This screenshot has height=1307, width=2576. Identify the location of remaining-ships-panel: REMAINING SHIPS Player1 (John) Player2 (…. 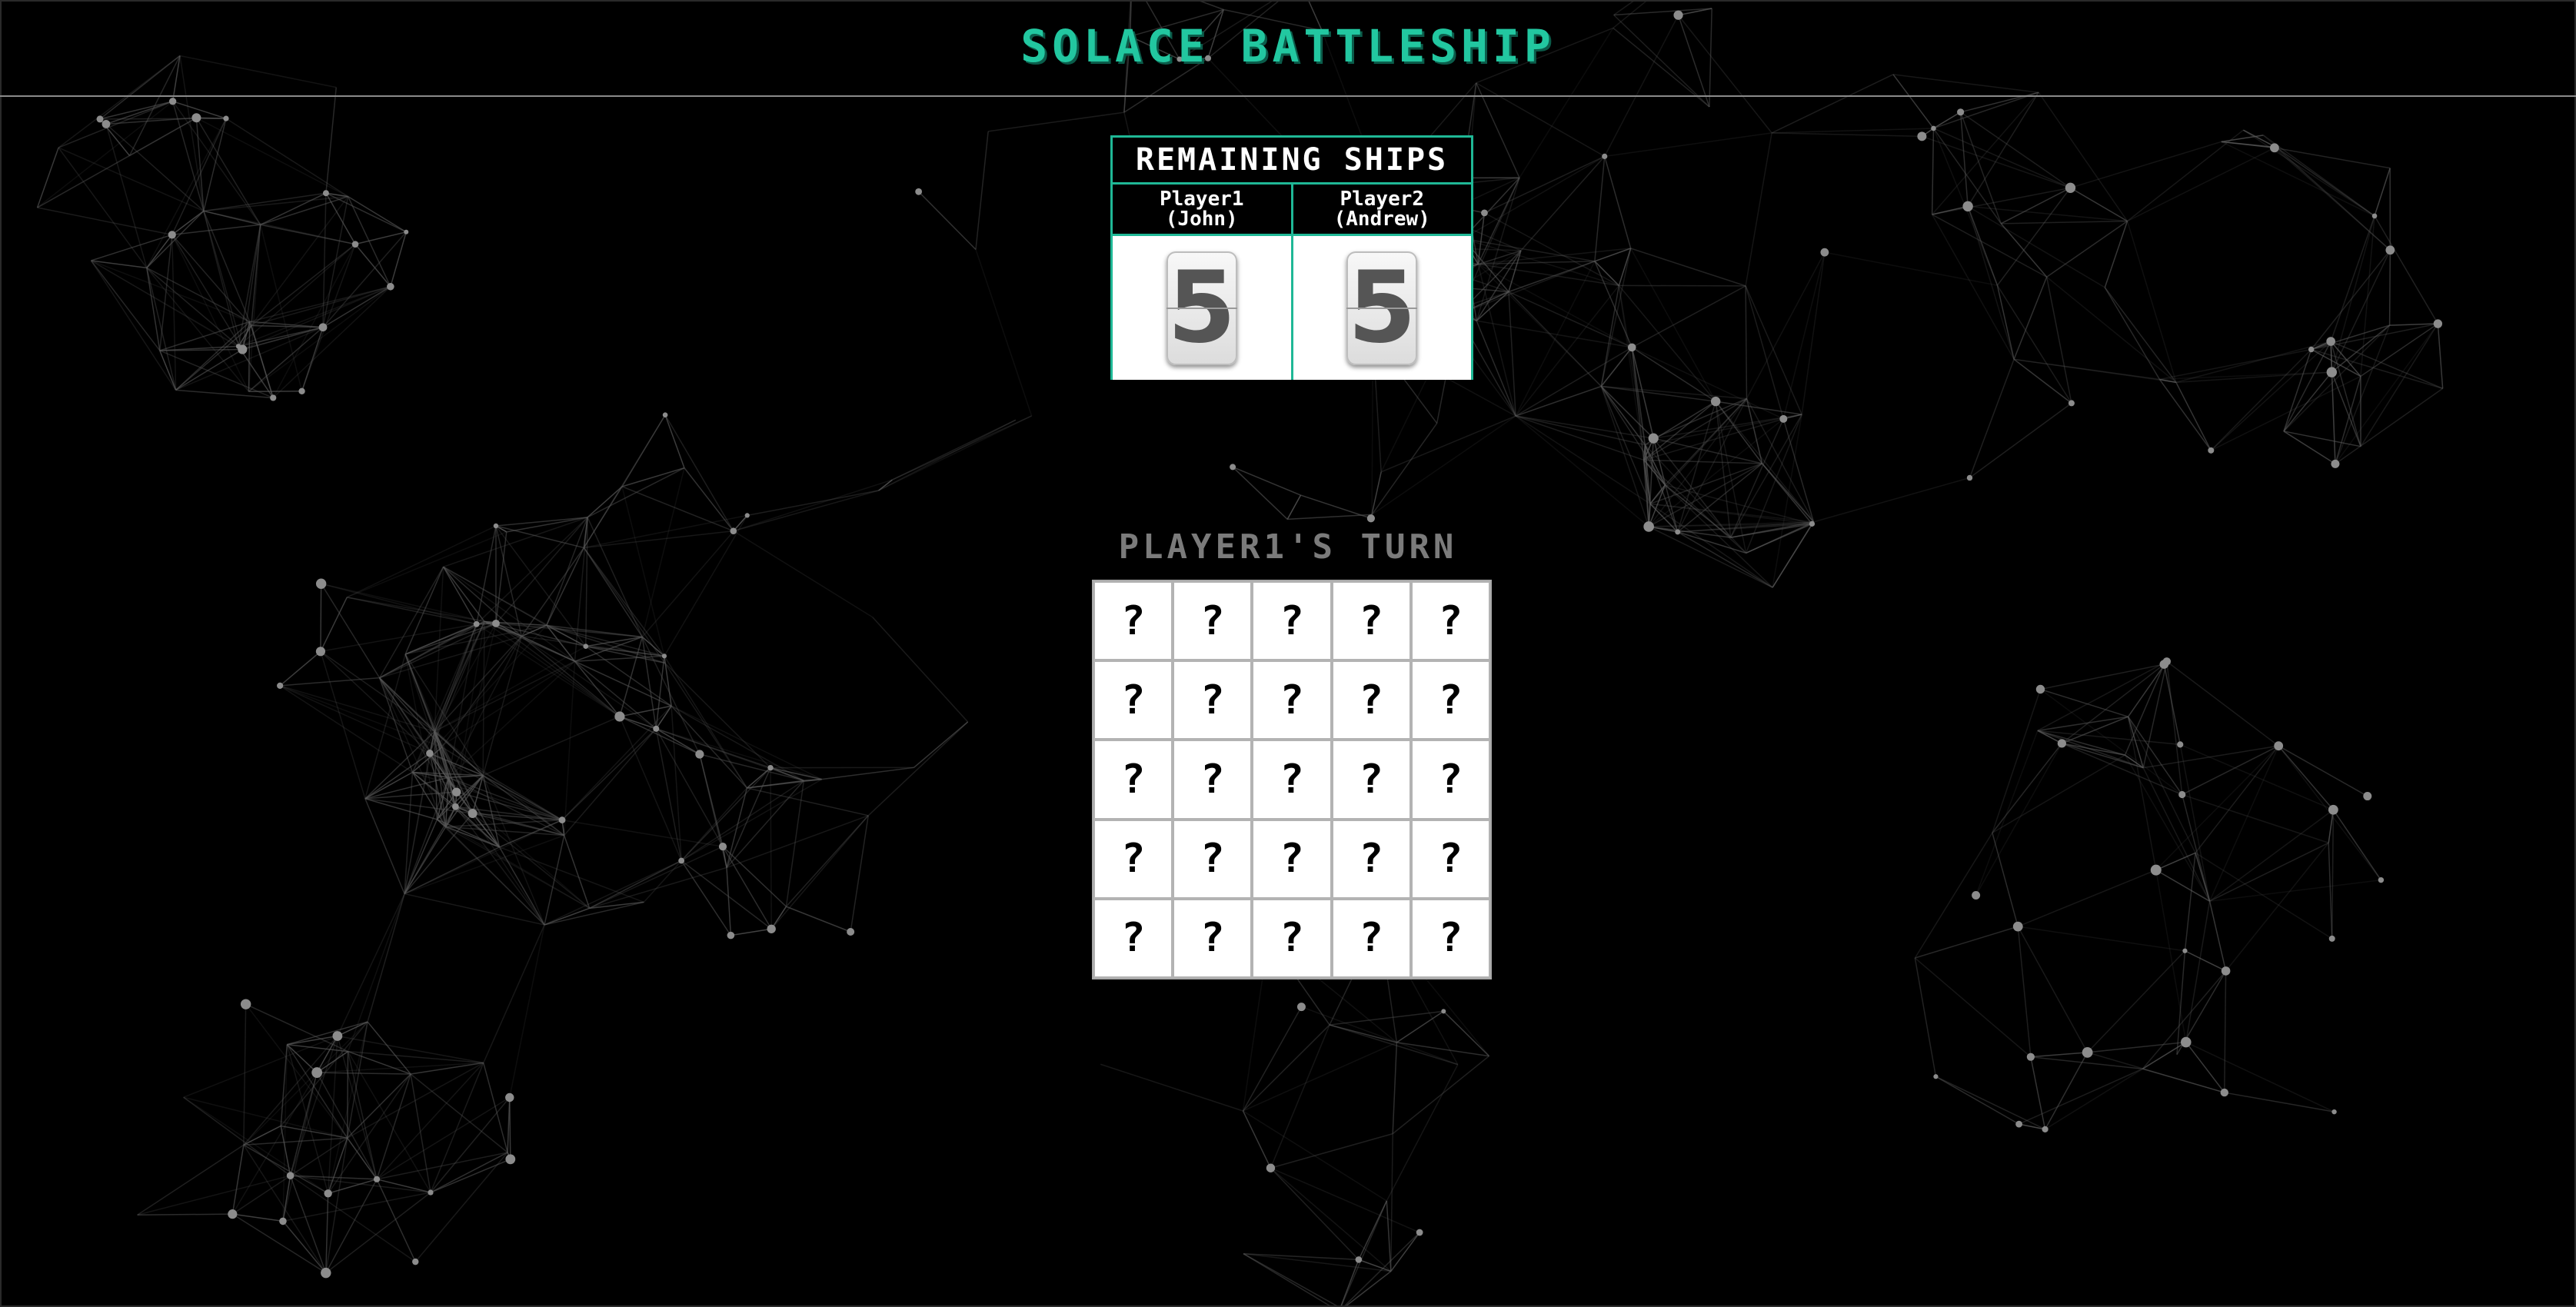
(1291, 257).